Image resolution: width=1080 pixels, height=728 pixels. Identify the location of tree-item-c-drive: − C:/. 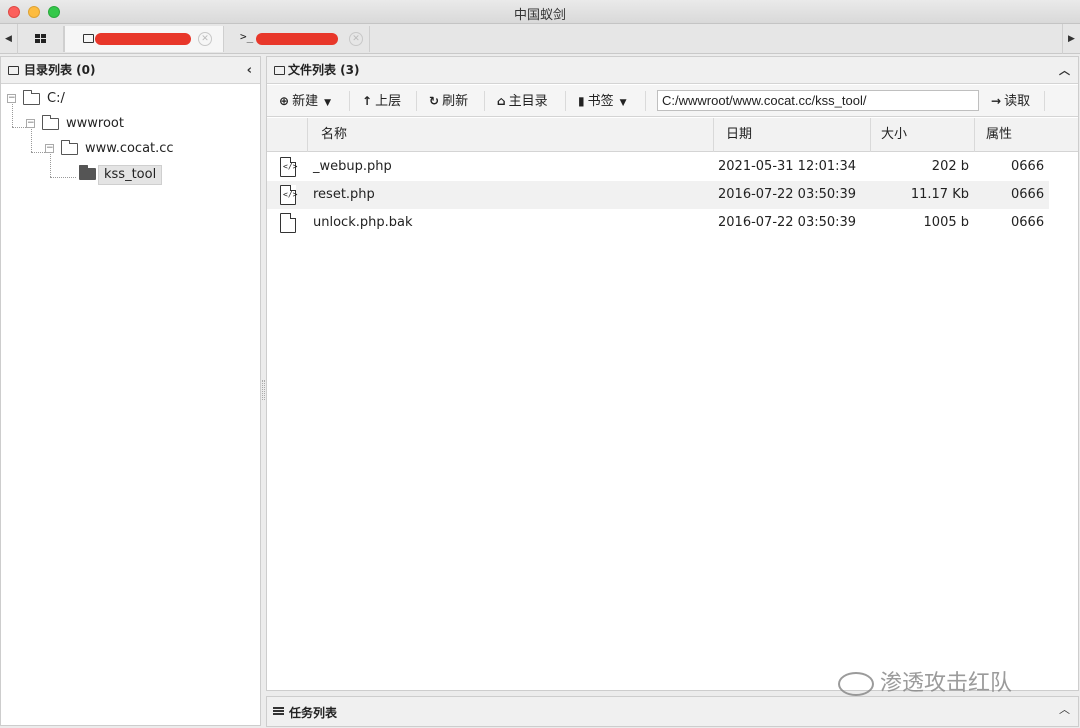
(130, 99).